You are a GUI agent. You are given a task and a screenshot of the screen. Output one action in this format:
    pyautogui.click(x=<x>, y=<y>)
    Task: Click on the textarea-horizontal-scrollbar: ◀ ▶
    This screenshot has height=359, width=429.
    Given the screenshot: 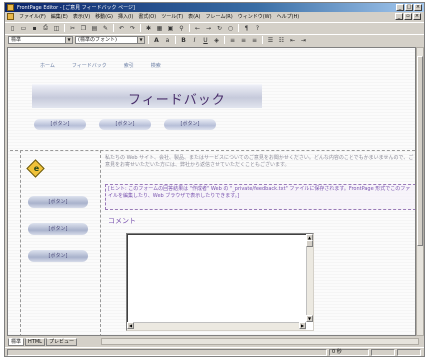 What is the action you would take?
    pyautogui.click(x=216, y=326)
    